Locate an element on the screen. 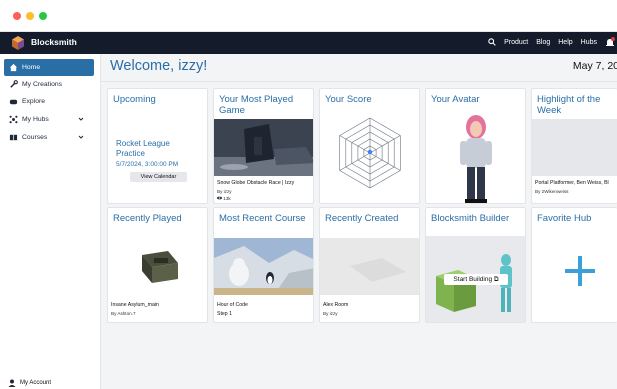 This screenshot has height=389, width=617. recently-played-thumbnail is located at coordinates (159, 267).